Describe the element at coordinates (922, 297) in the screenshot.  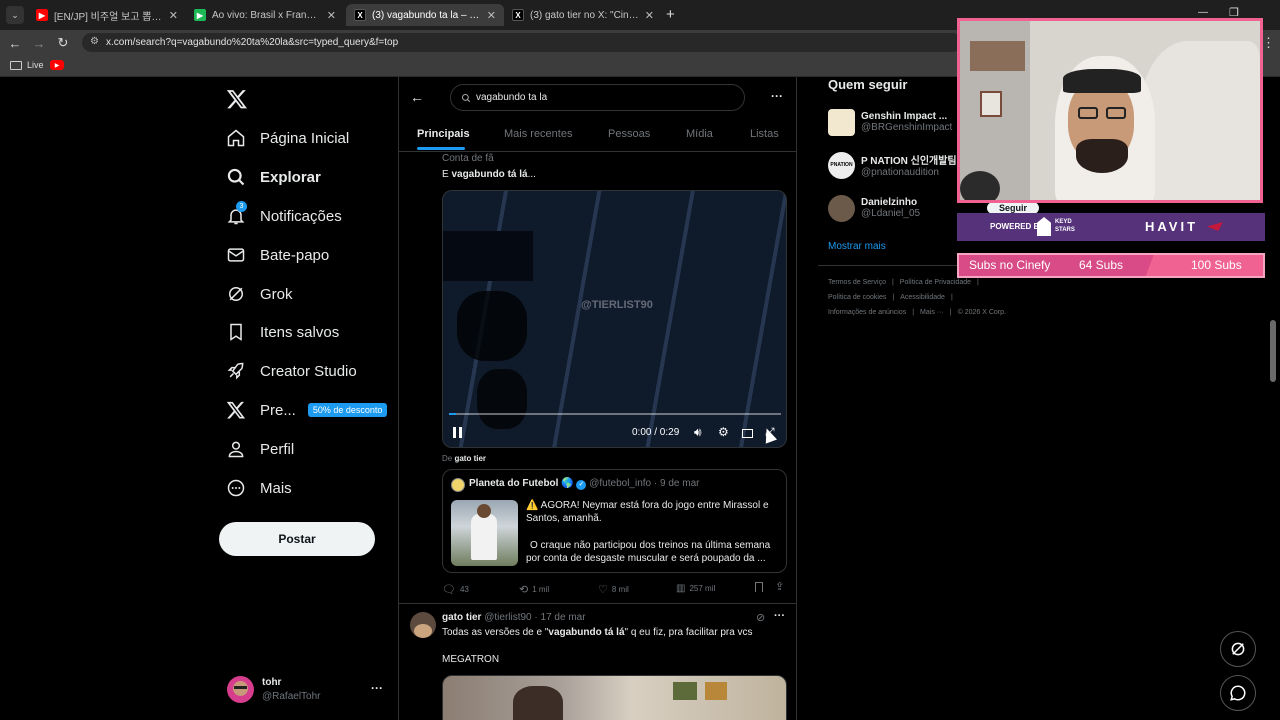
I see `footer-link: Acessibilidade` at that location.